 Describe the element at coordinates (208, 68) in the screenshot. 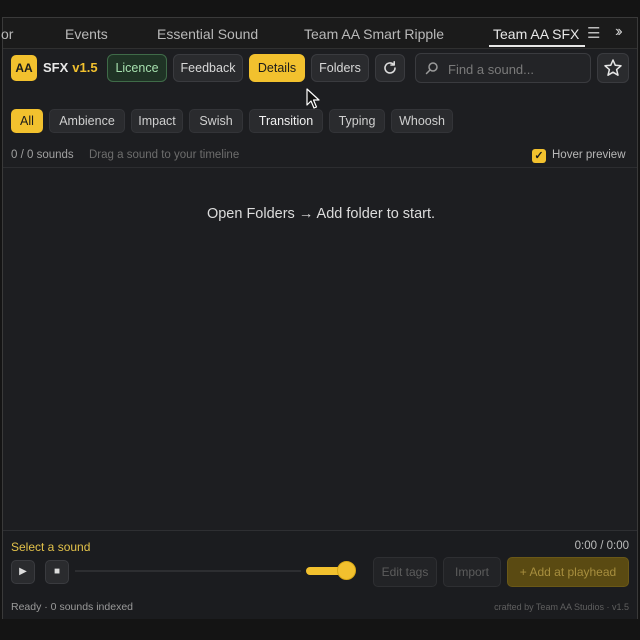

I see `feedback-button: Feedback` at that location.